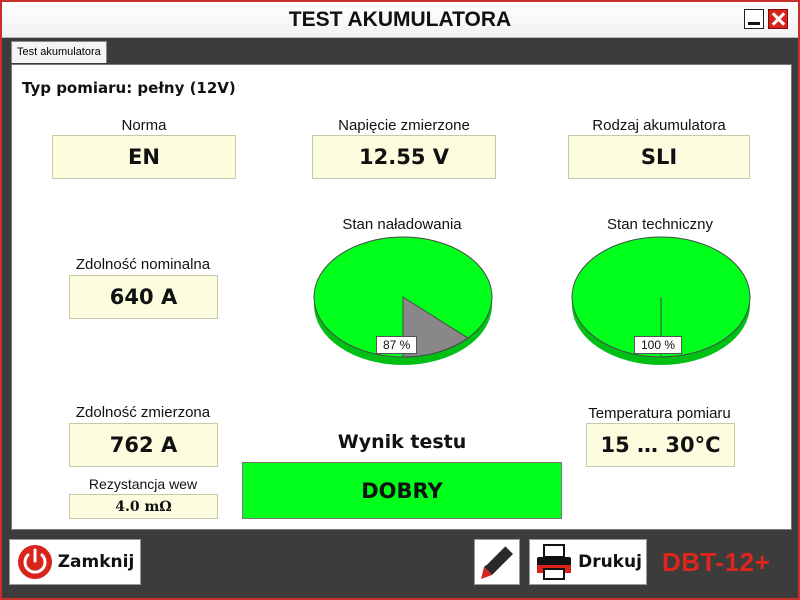 Image resolution: width=800 pixels, height=600 pixels. What do you see at coordinates (143, 264) in the screenshot?
I see `nominal-capacity-label: Zdolność nominalna` at bounding box center [143, 264].